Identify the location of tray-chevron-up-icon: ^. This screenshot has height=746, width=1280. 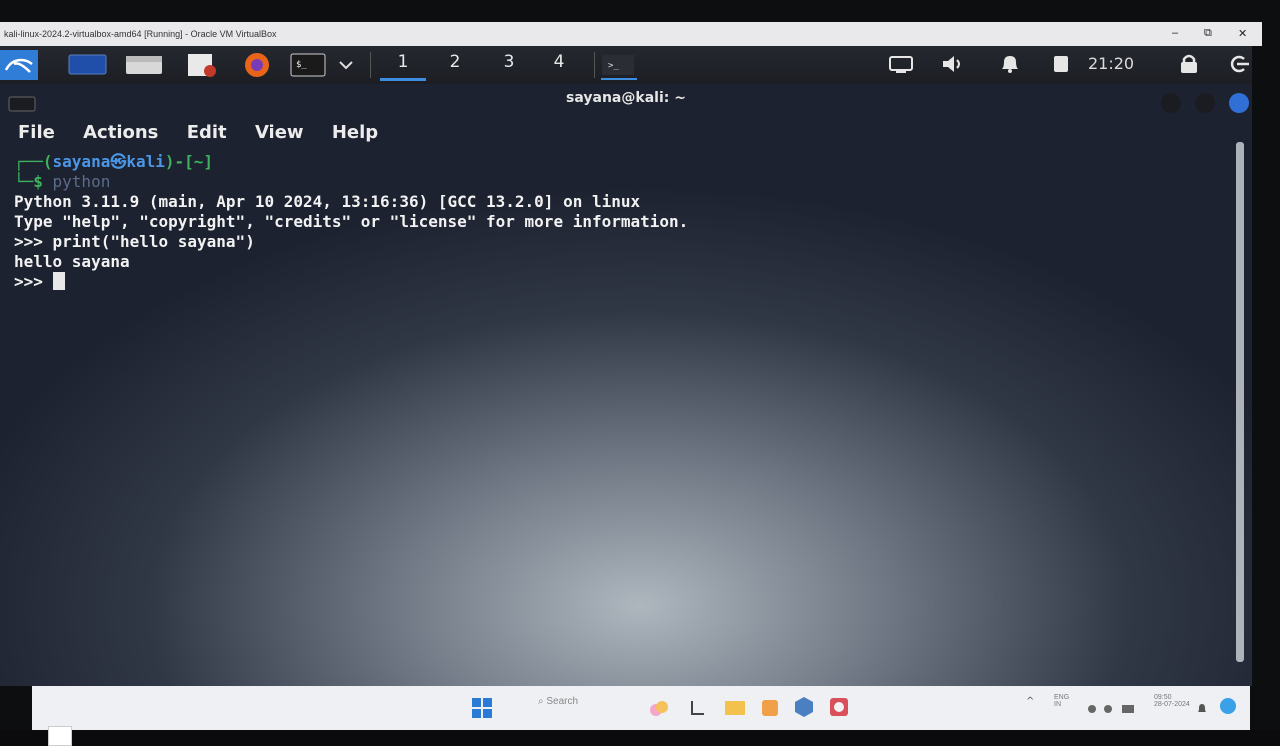
(1030, 701).